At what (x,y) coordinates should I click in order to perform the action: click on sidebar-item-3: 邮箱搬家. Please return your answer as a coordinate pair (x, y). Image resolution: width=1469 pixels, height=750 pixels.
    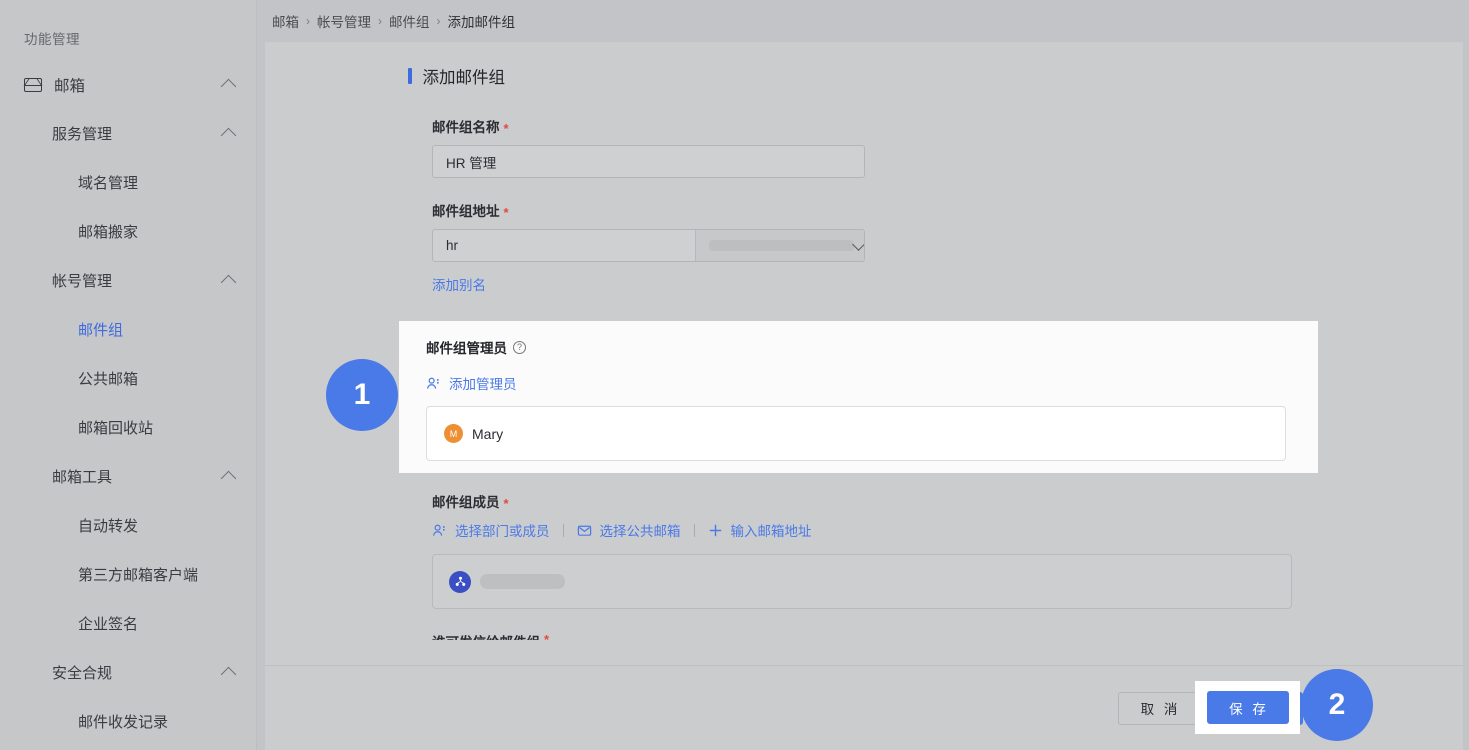
    Looking at the image, I should click on (128, 231).